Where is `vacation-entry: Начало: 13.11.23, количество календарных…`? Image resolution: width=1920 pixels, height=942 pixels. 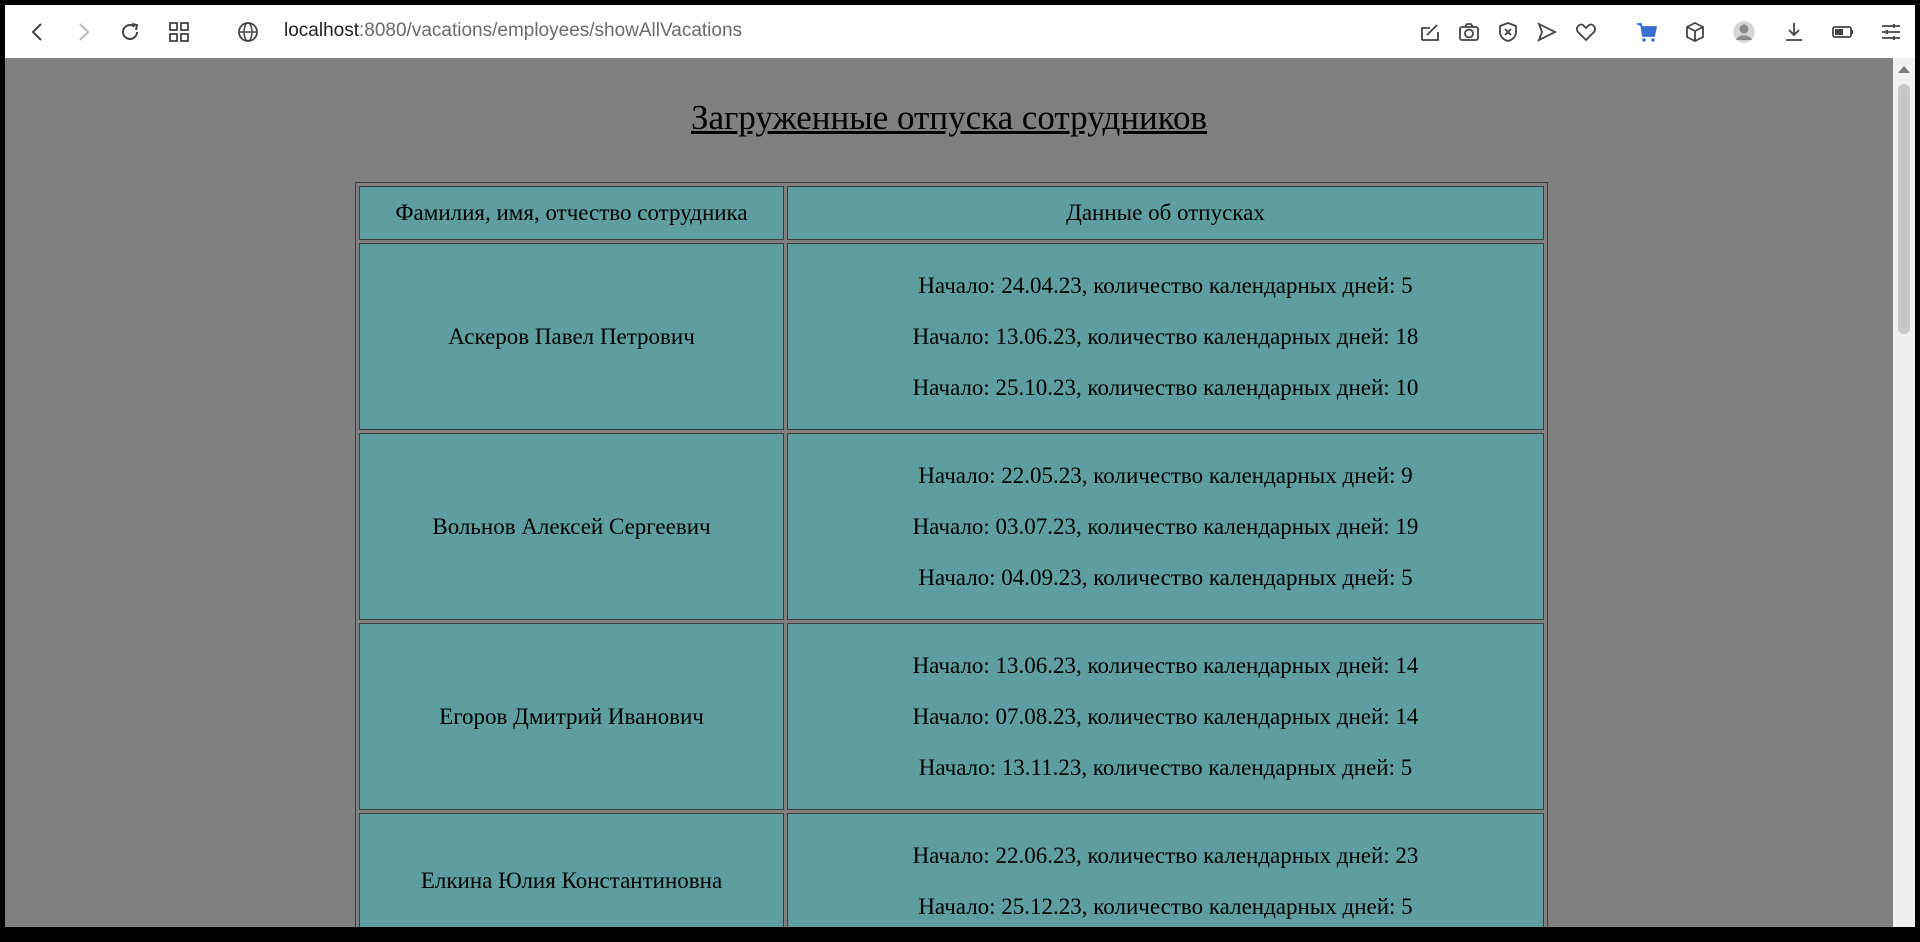
vacation-entry: Начало: 13.11.23, количество календарных… is located at coordinates (1165, 767).